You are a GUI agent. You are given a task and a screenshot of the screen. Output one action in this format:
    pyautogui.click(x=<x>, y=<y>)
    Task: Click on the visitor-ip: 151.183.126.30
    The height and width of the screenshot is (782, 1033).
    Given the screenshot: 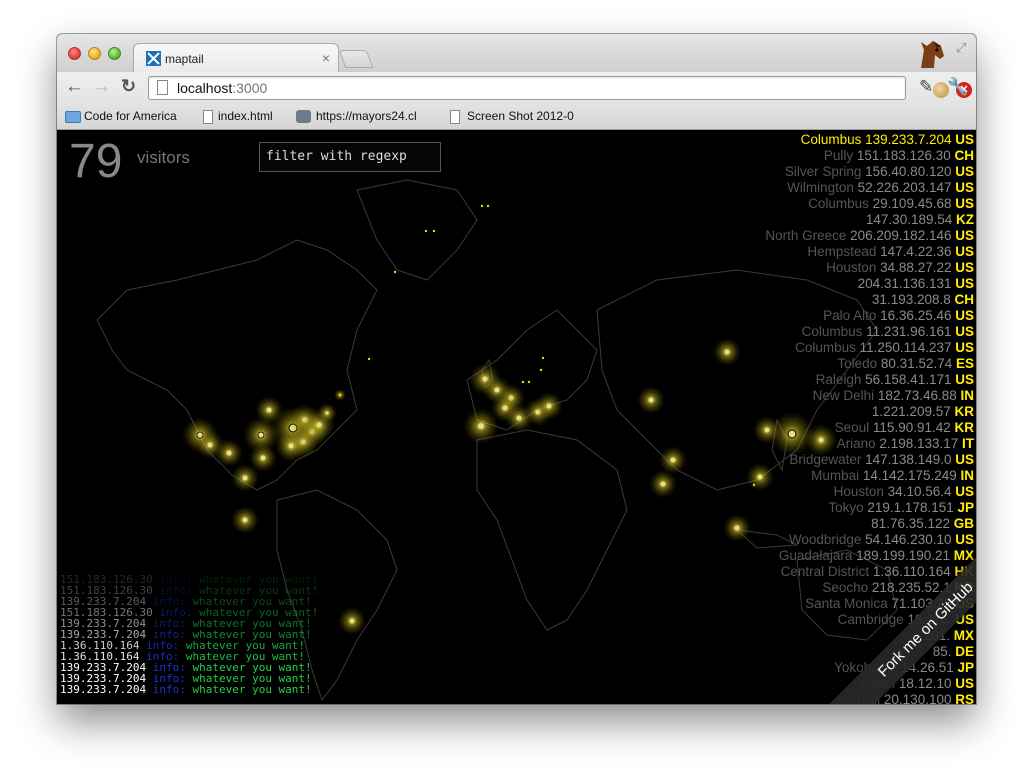 What is the action you would take?
    pyautogui.click(x=905, y=155)
    